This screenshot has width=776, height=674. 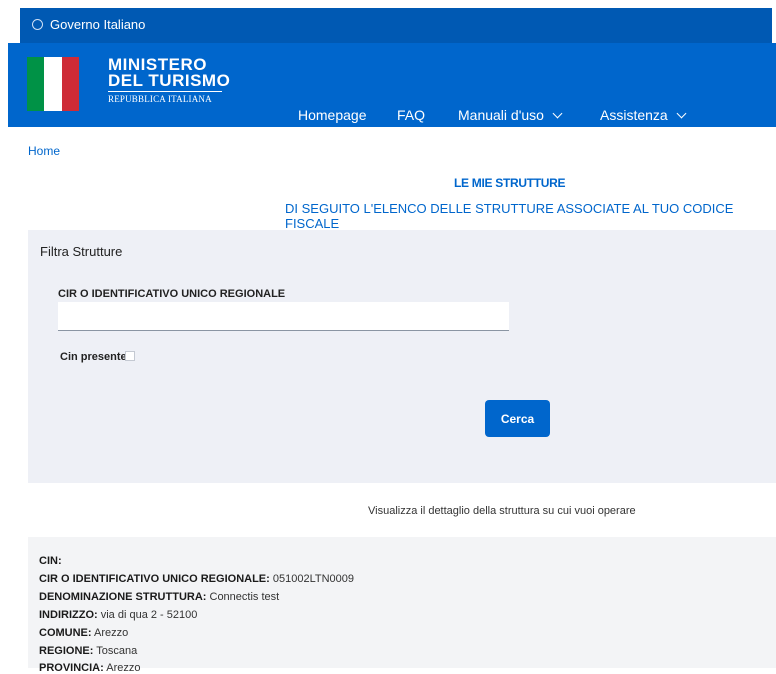 What do you see at coordinates (154, 579) in the screenshot?
I see `detail-label: CIR O IDENTIFICATIVO UNICO REGIONALE:` at bounding box center [154, 579].